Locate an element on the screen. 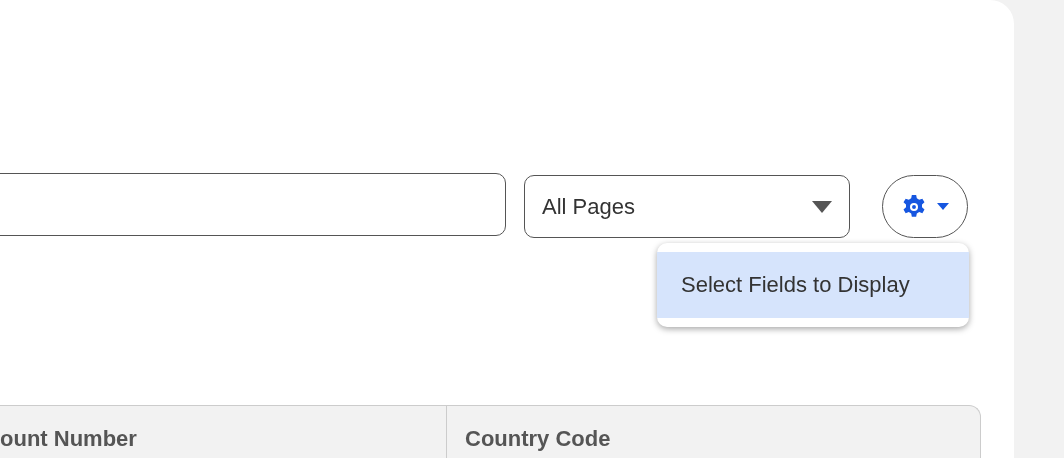 The width and height of the screenshot is (1064, 458). page-filter-dropdown: All Pages is located at coordinates (687, 206).